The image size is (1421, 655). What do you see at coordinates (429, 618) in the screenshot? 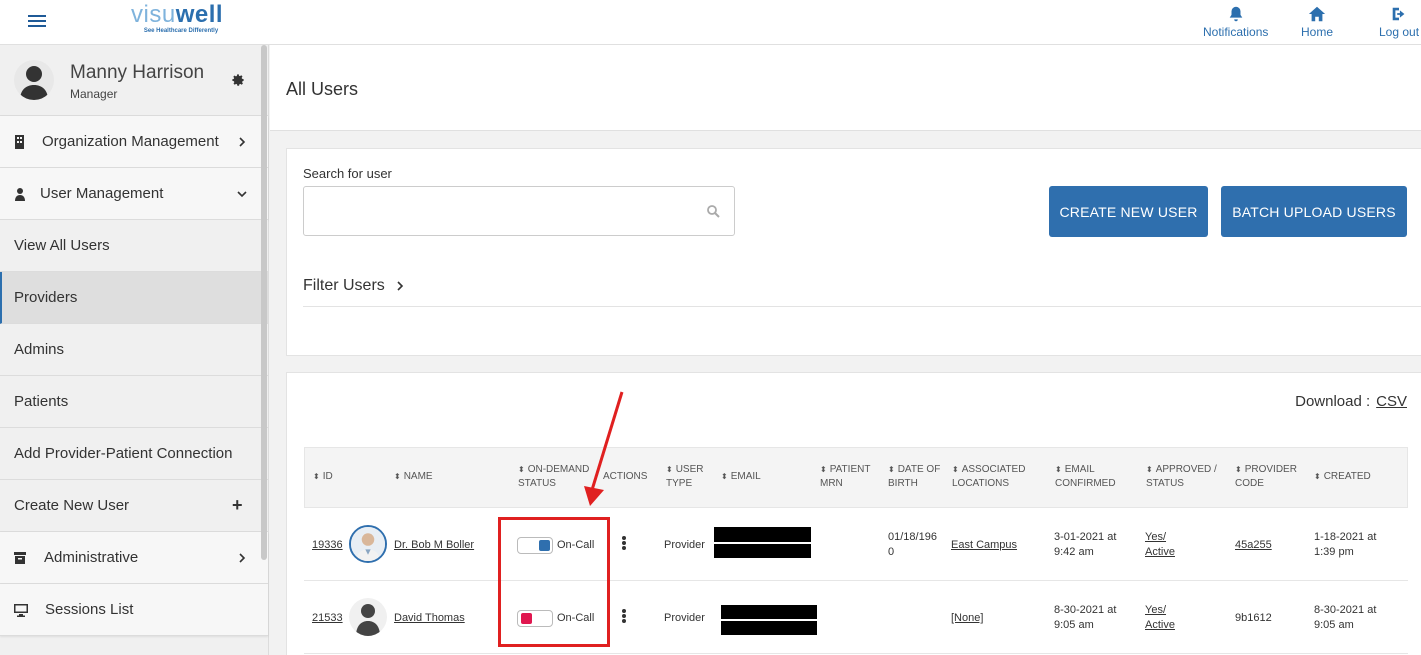
I see `user-name-link: David Thomas` at bounding box center [429, 618].